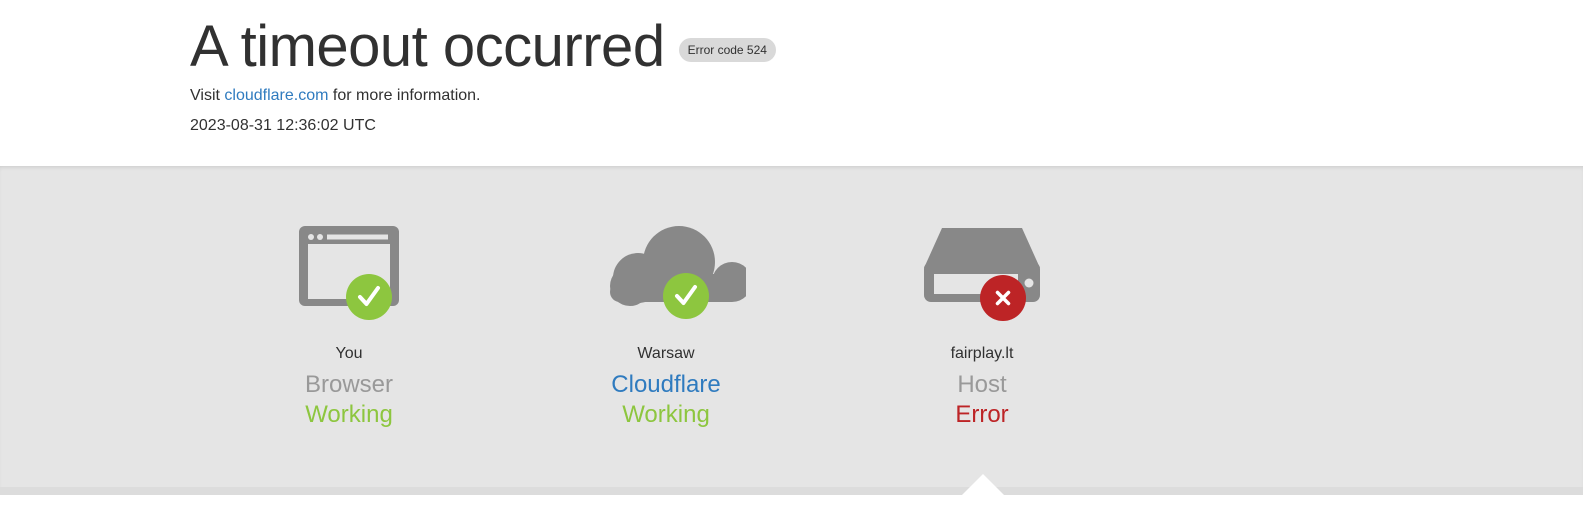 The image size is (1583, 515). Describe the element at coordinates (427, 46) in the screenshot. I see `page-title: A timeout occurred` at that location.